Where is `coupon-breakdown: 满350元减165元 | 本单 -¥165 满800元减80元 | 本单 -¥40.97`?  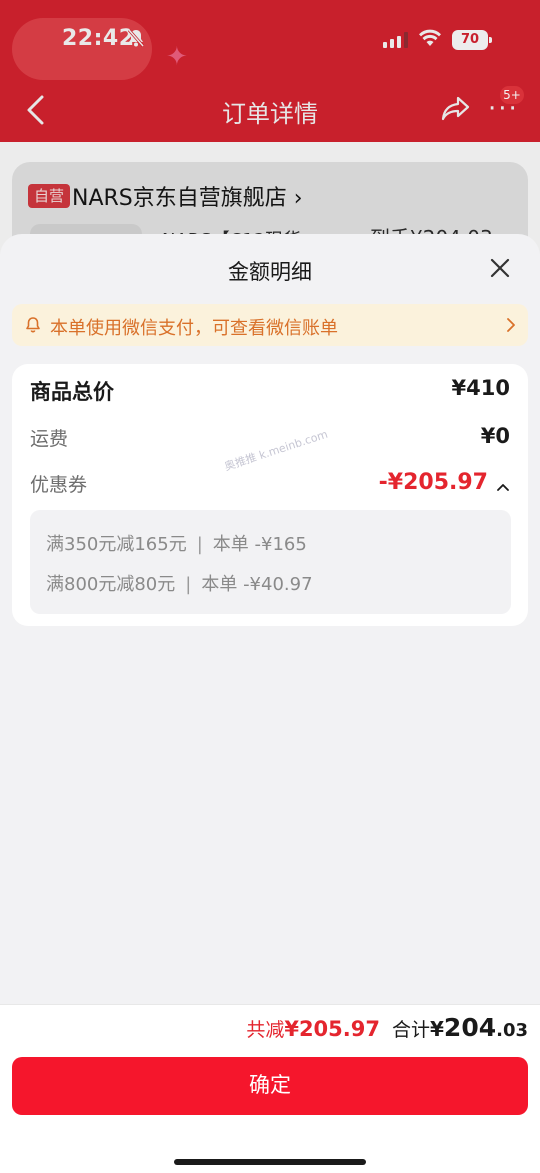 coupon-breakdown: 满350元减165元 | 本单 -¥165 满800元减80元 | 本单 -¥40.97 is located at coordinates (270, 562).